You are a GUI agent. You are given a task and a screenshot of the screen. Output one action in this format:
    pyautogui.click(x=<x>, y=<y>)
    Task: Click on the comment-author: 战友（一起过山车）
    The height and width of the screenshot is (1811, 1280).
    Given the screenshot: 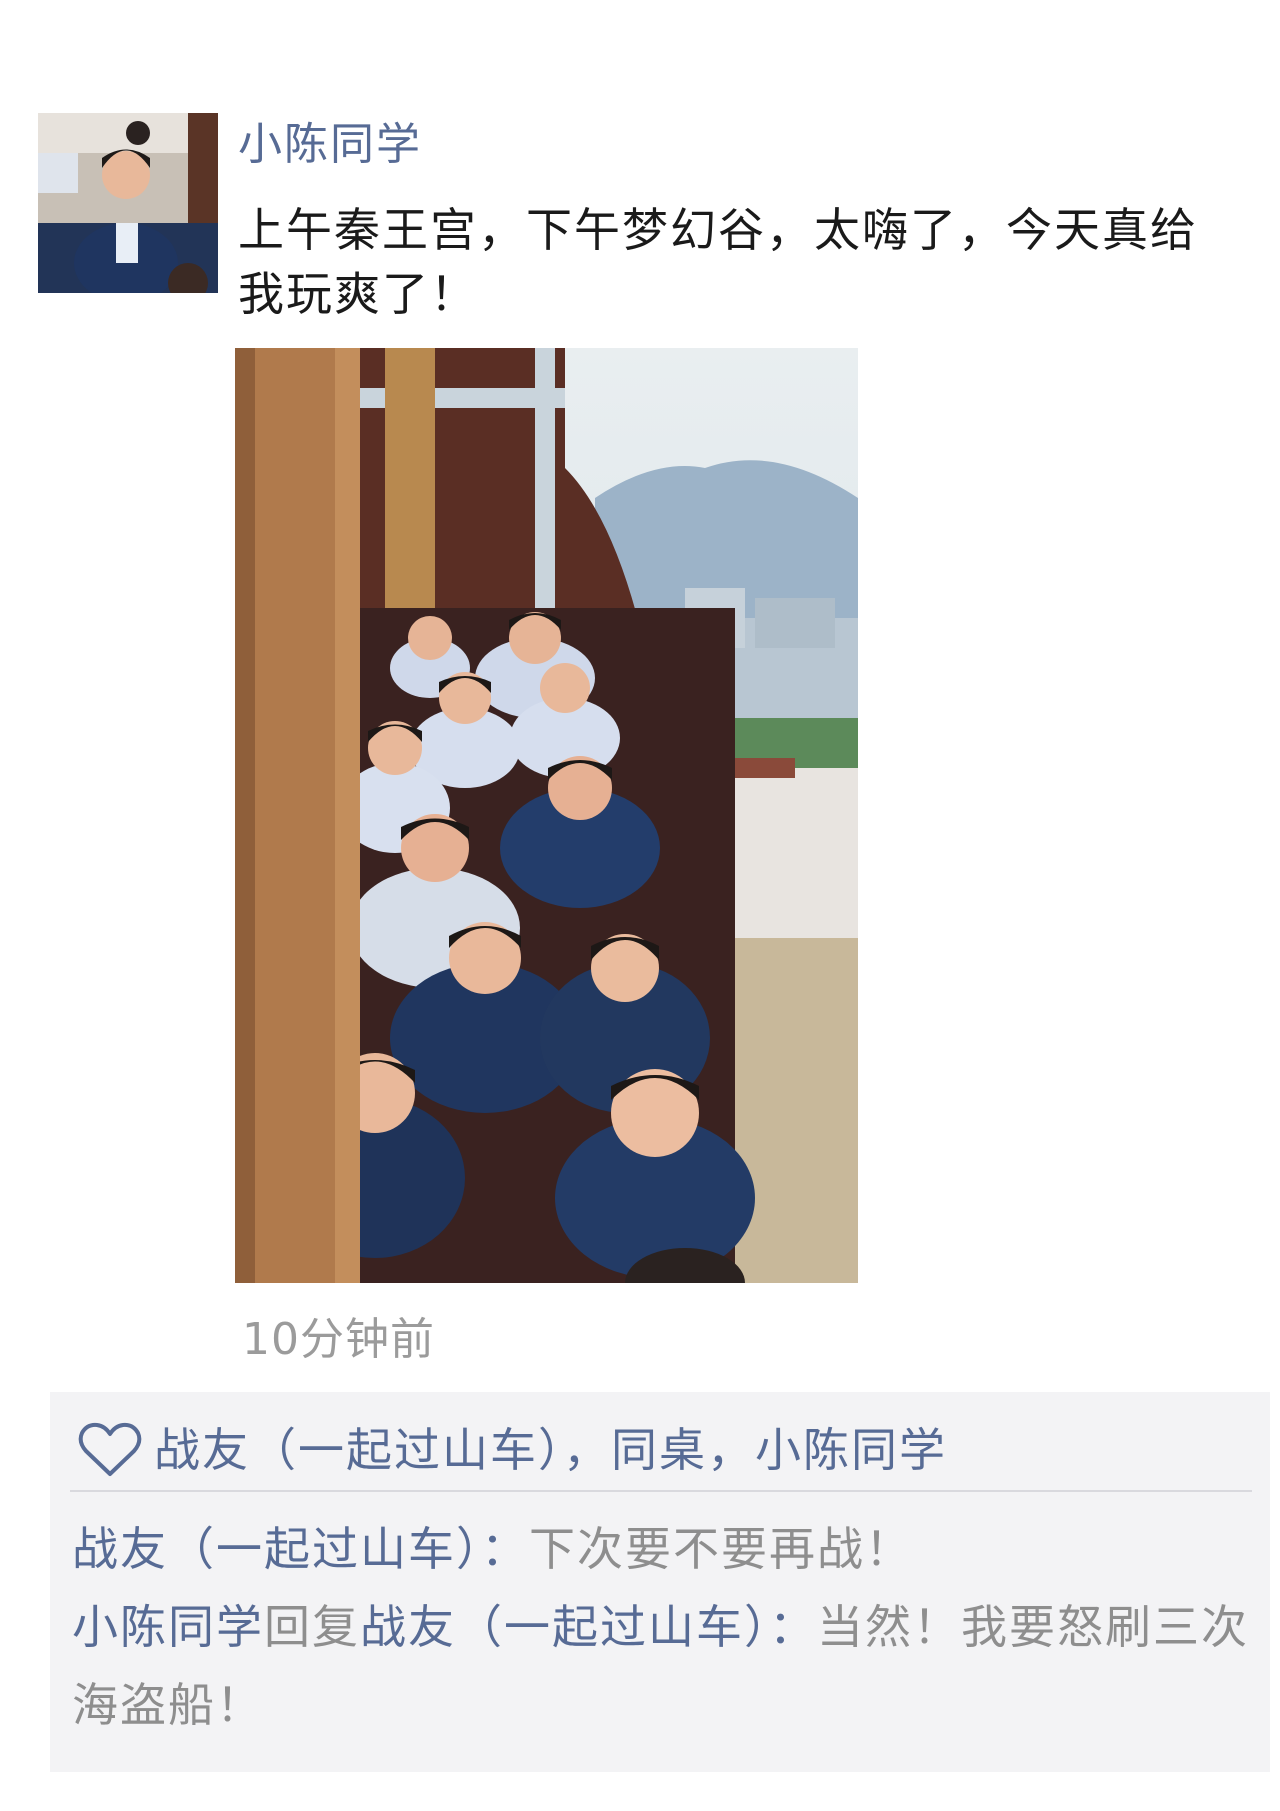 What is the action you would take?
    pyautogui.click(x=276, y=1549)
    